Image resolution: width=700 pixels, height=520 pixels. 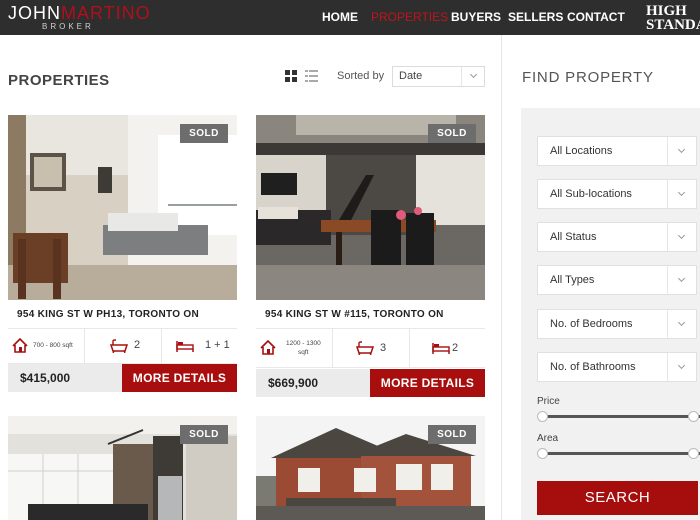 I want to click on nav-properties: PROPERTIES, so click(x=409, y=17).